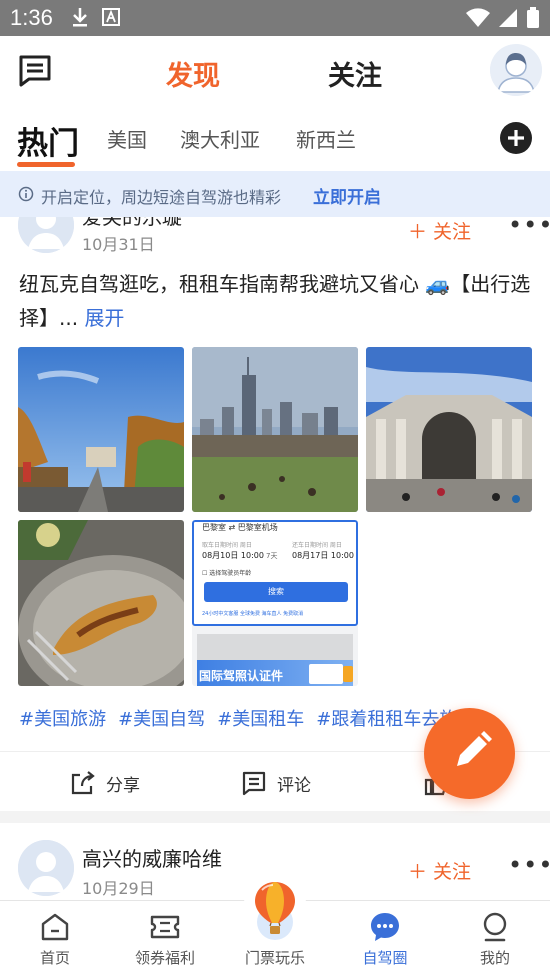  I want to click on top-header: 发现 关注, so click(275, 71).